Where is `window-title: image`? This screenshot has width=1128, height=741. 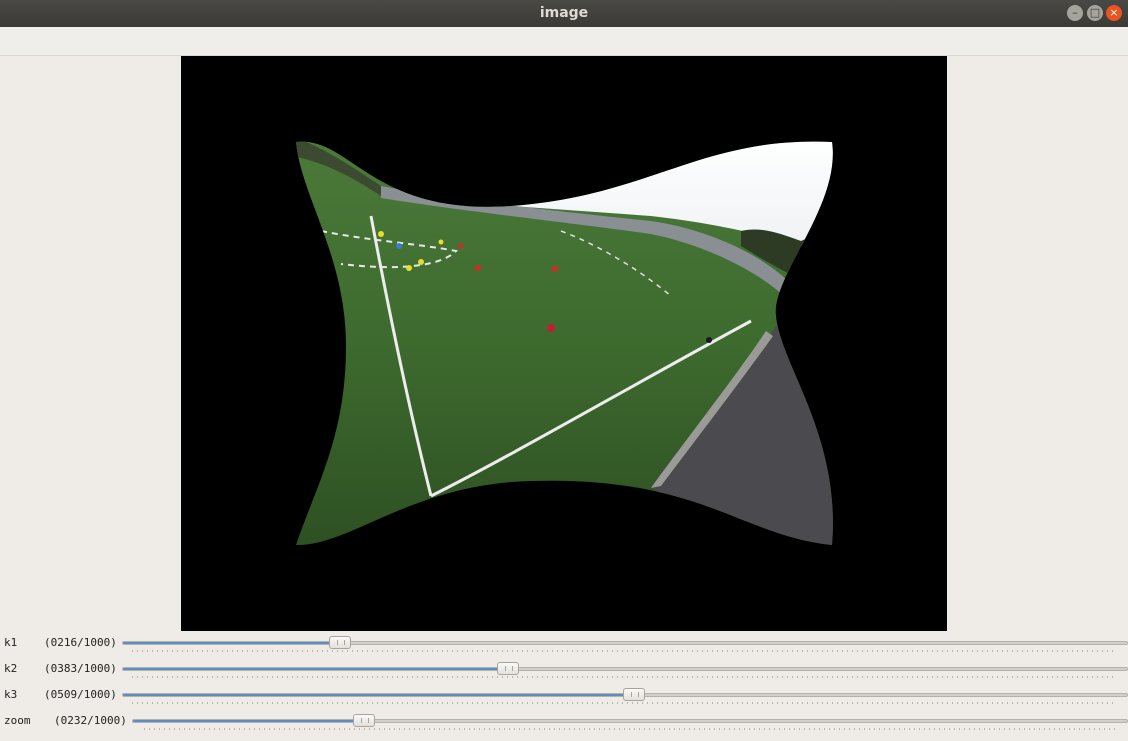
window-title: image is located at coordinates (564, 13).